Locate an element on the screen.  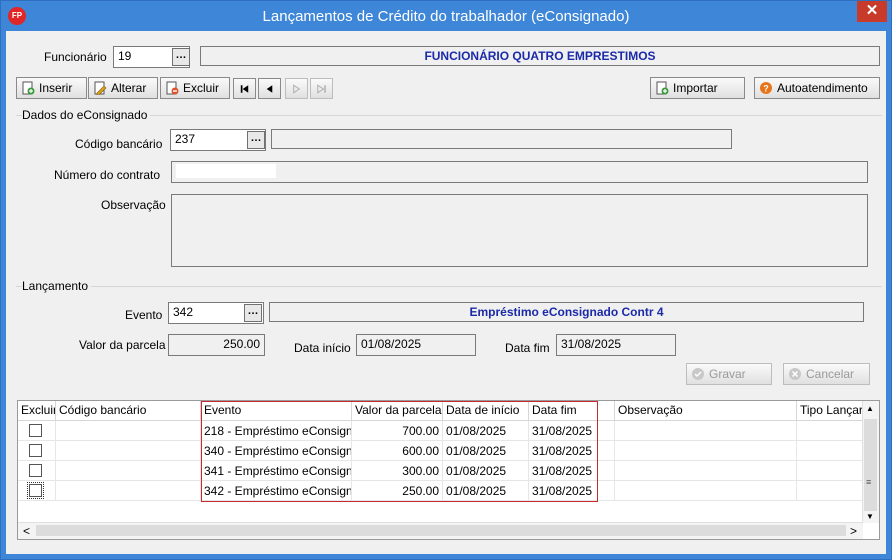
scroll-down-icon: ▼ is located at coordinates (870, 516).